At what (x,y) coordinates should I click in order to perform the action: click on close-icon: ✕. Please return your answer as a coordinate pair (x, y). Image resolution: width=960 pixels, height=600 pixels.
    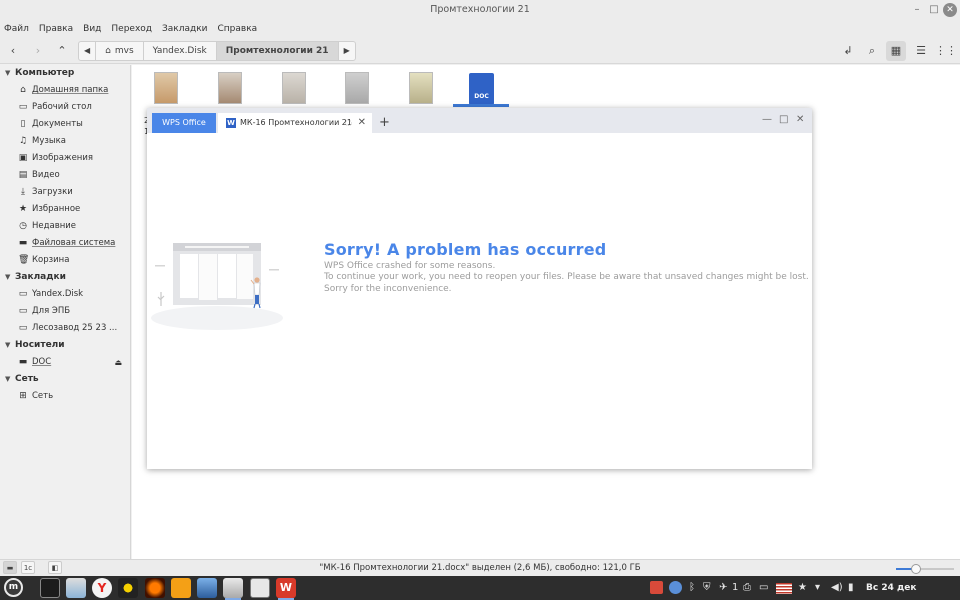
    Looking at the image, I should click on (950, 10).